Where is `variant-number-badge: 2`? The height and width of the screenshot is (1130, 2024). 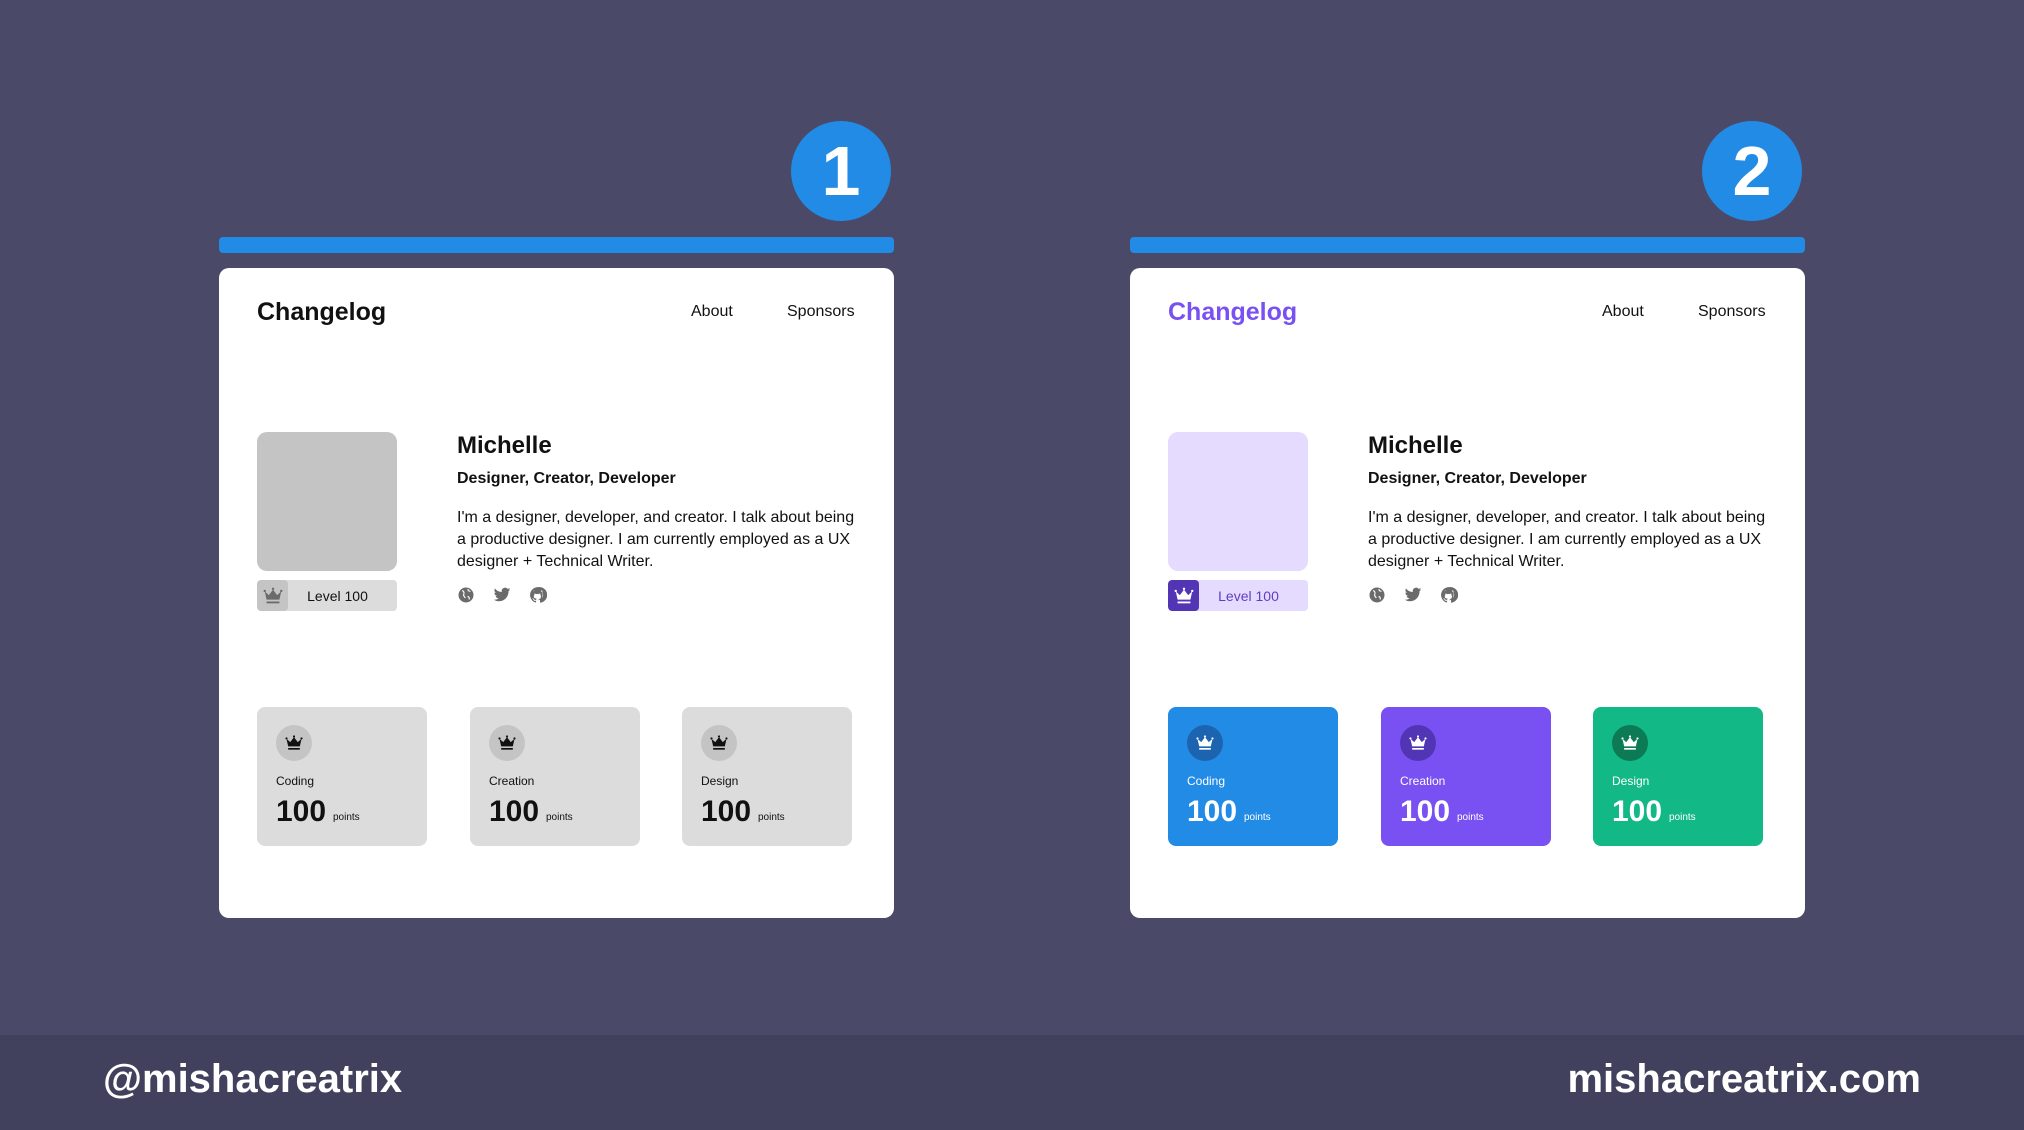 variant-number-badge: 2 is located at coordinates (1752, 171).